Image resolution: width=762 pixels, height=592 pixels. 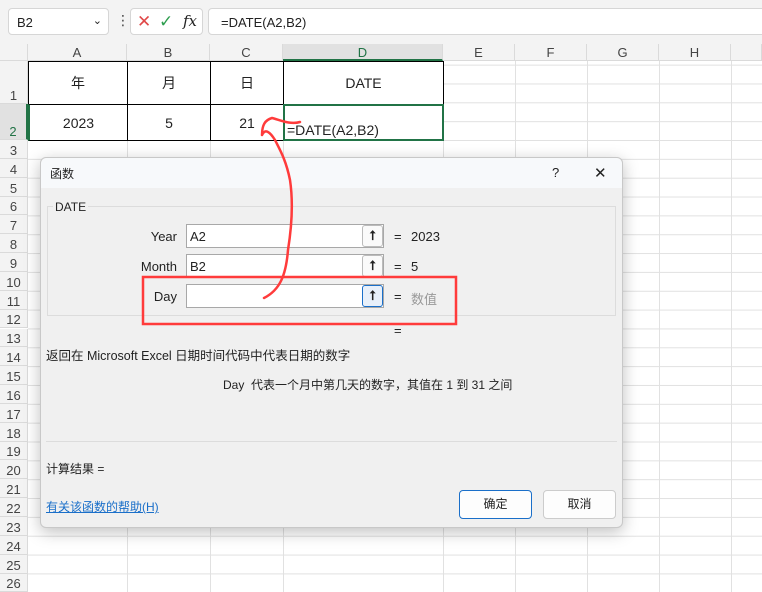 I want to click on highlight-box, so click(x=299, y=300).